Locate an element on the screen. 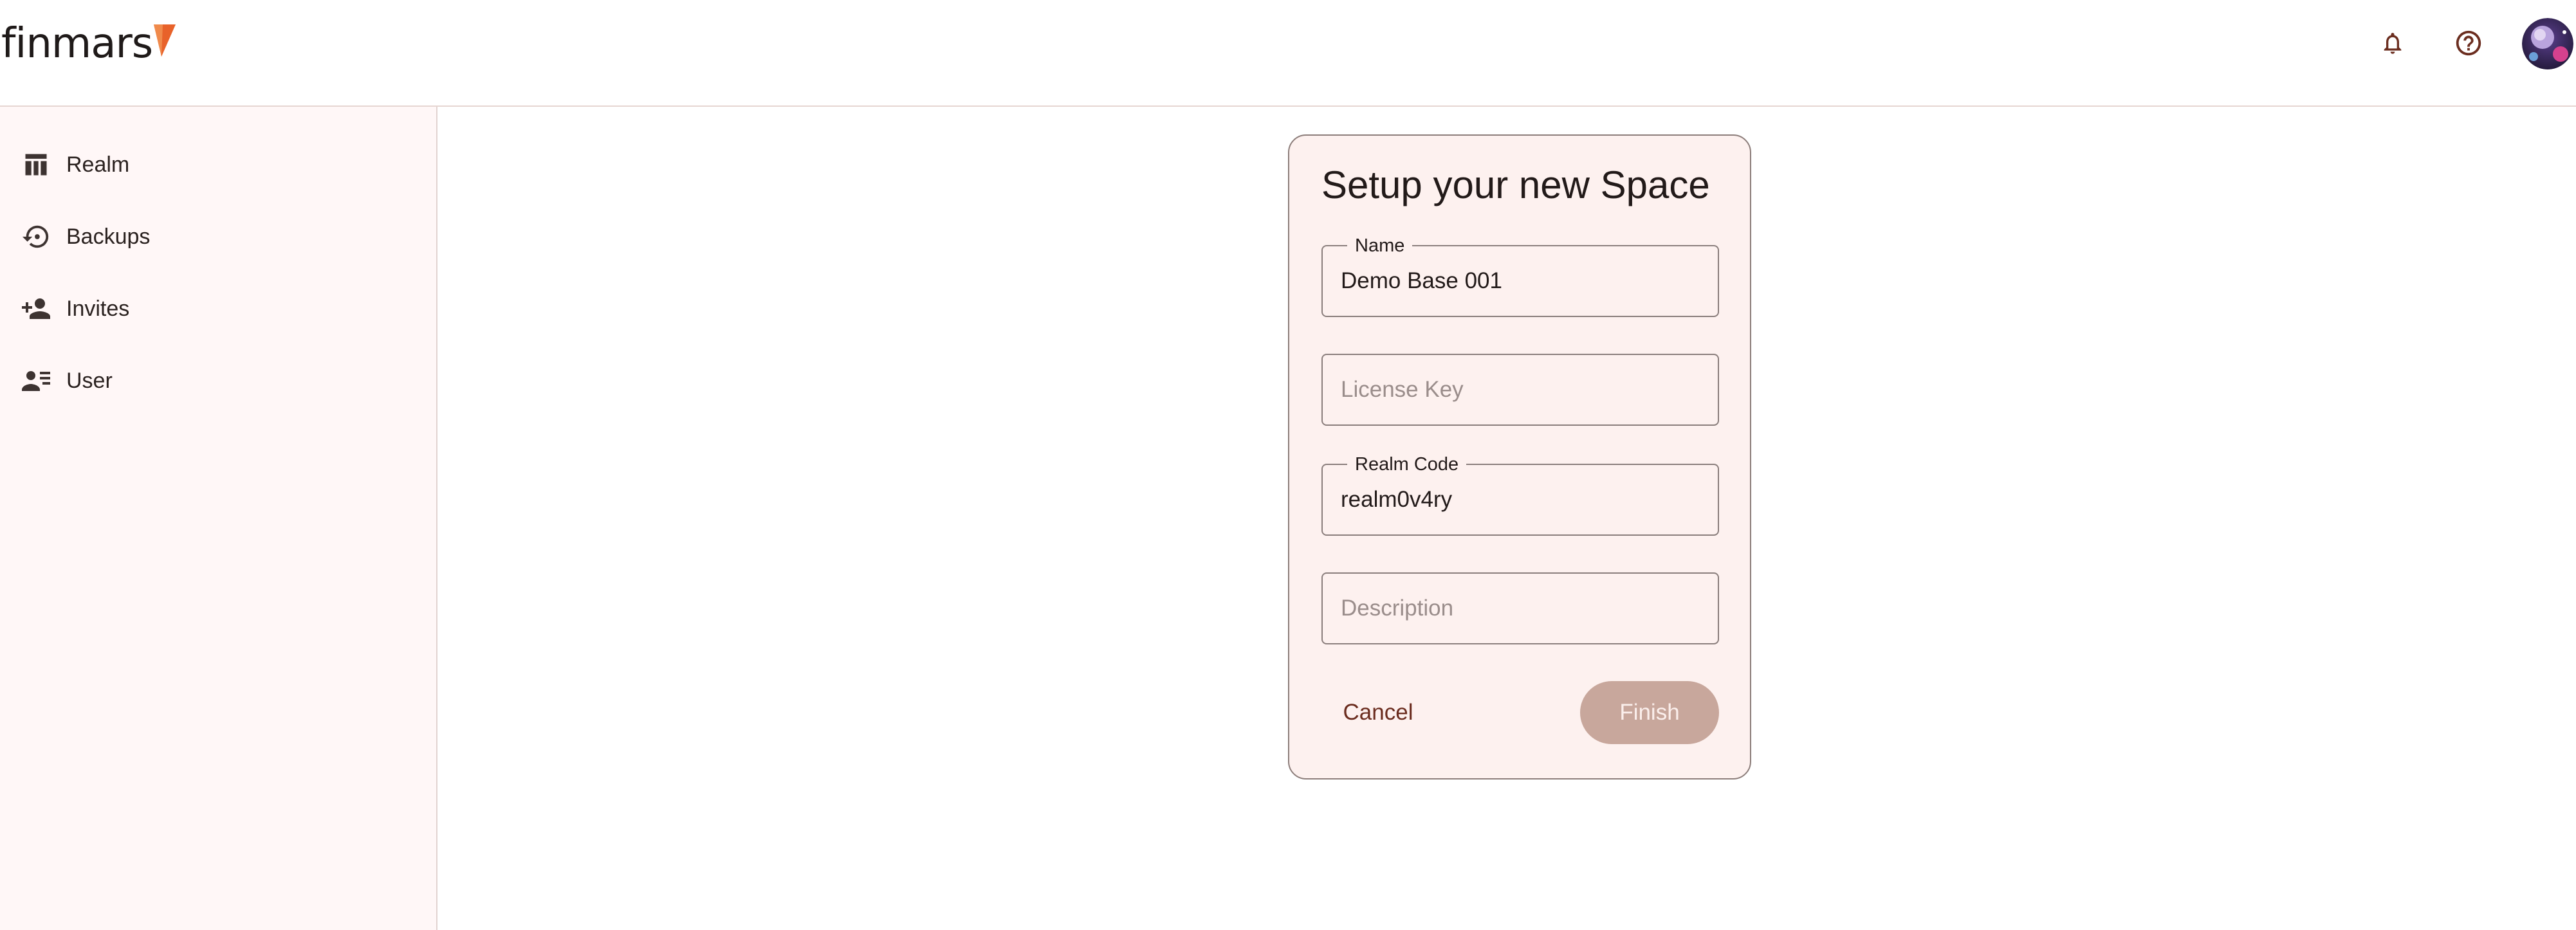 This screenshot has width=2576, height=930. sidebar-item-label: Backups is located at coordinates (108, 237).